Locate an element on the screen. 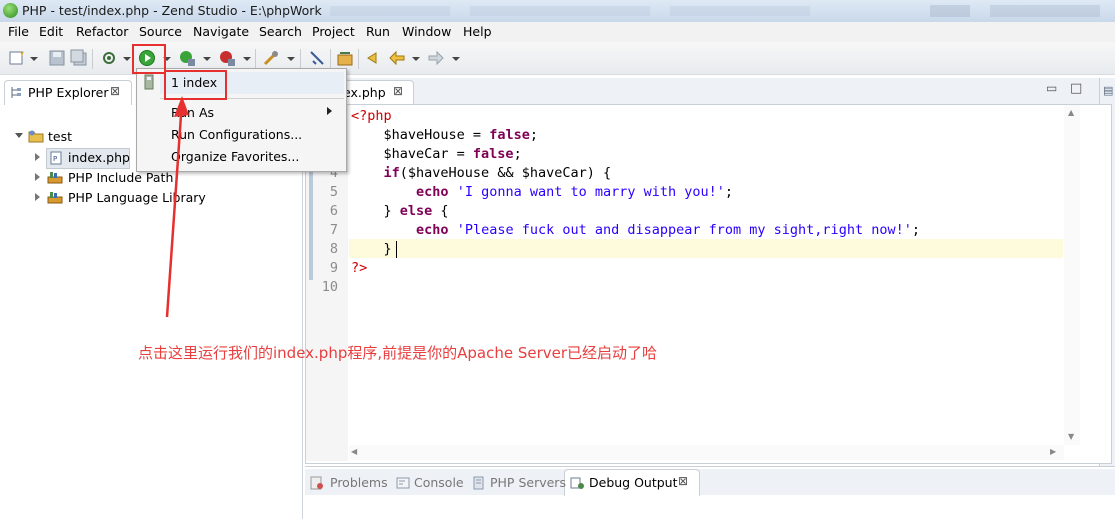 The height and width of the screenshot is (520, 1115). code-text: { is located at coordinates (440, 211).